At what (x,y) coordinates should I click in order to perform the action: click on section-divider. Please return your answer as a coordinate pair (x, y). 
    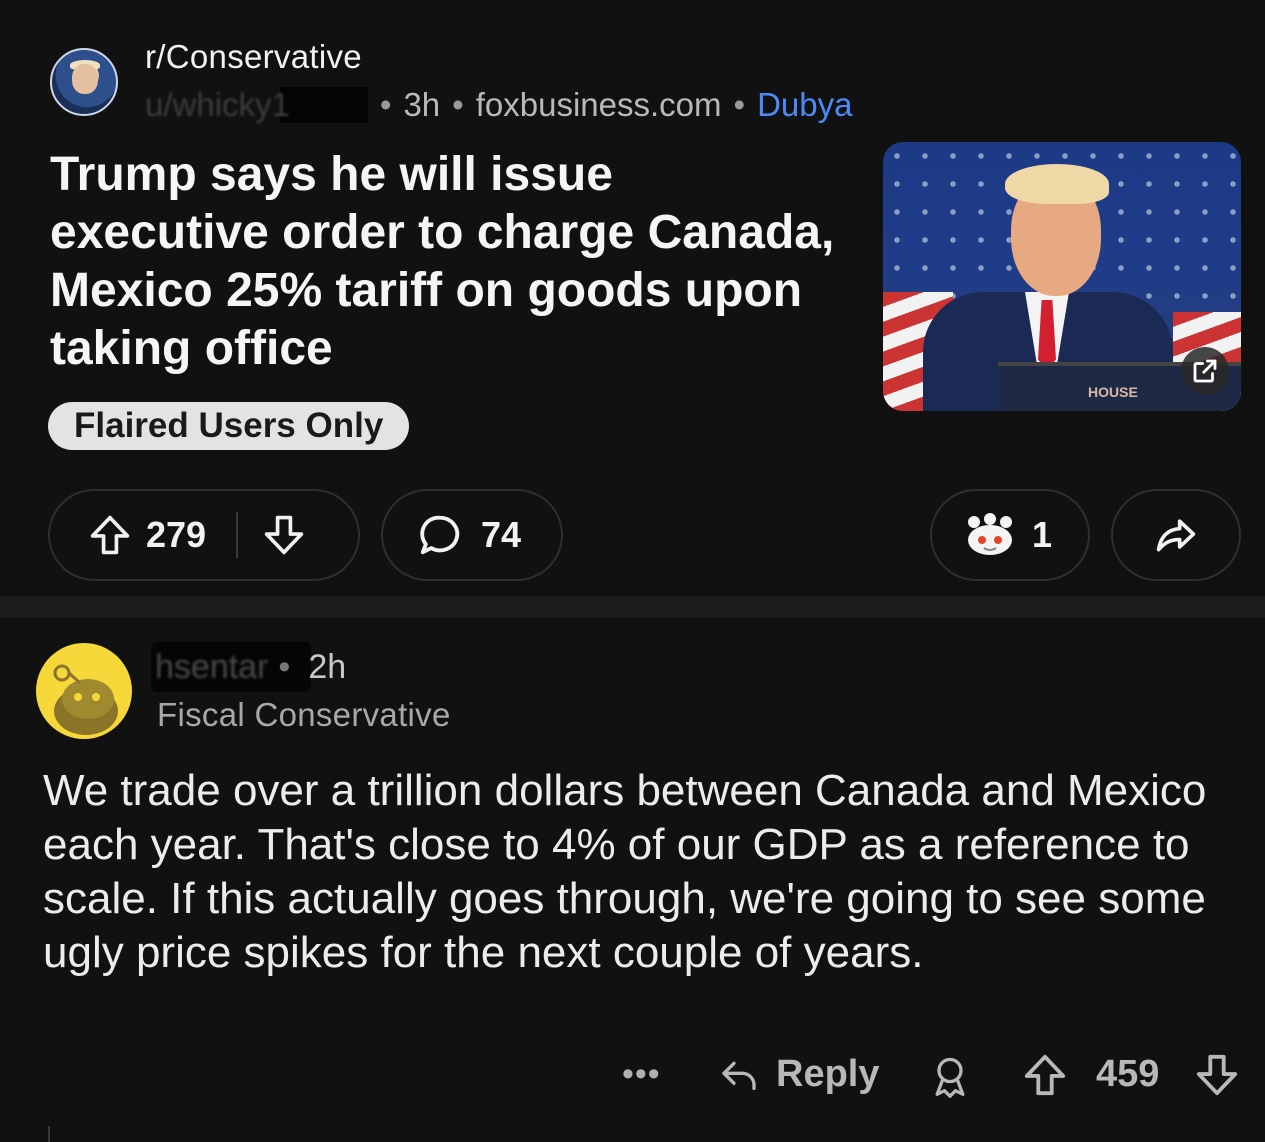
    Looking at the image, I should click on (632, 607).